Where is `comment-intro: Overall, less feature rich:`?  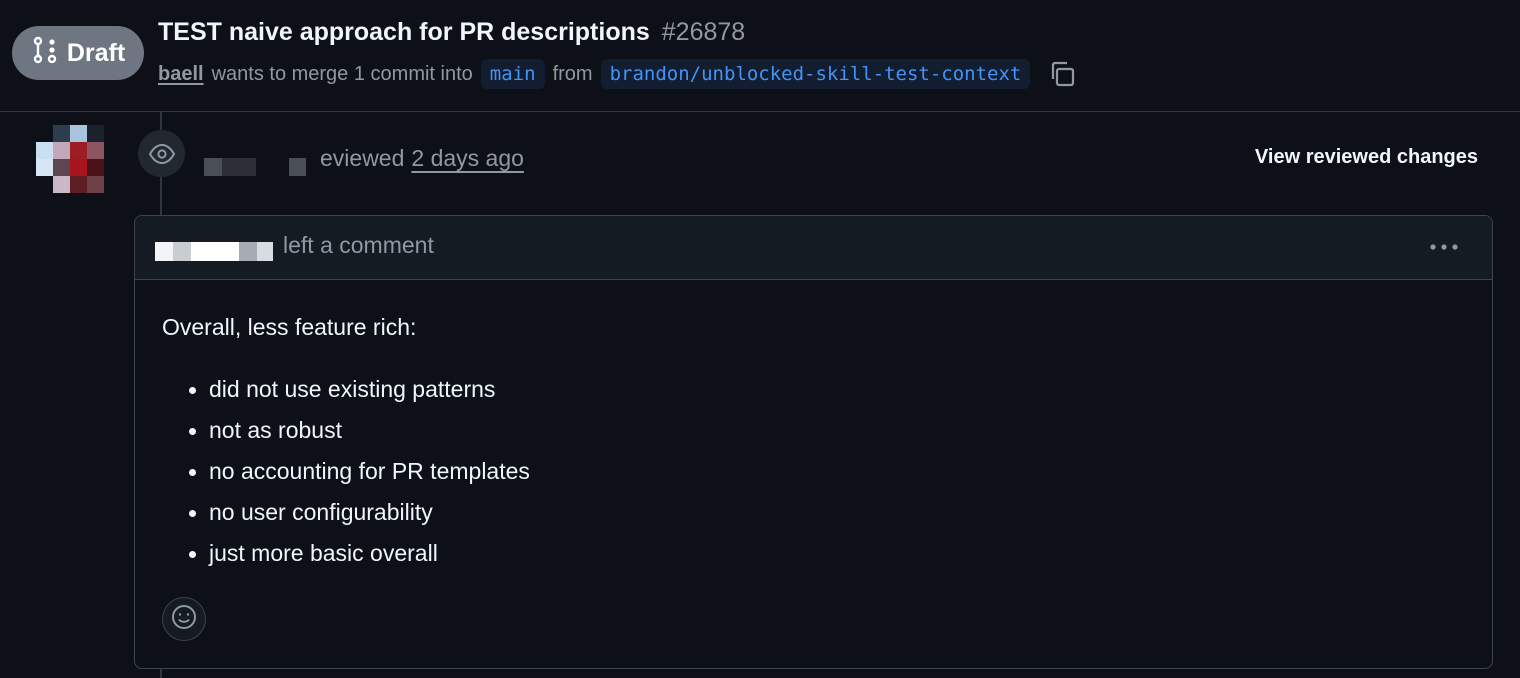 comment-intro: Overall, less feature rich: is located at coordinates (289, 327).